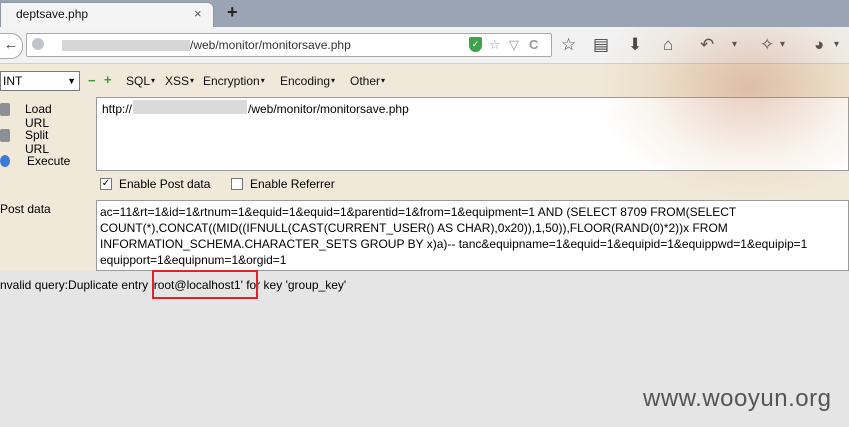  I want to click on checkbox-unchecked-icon, so click(237, 184).